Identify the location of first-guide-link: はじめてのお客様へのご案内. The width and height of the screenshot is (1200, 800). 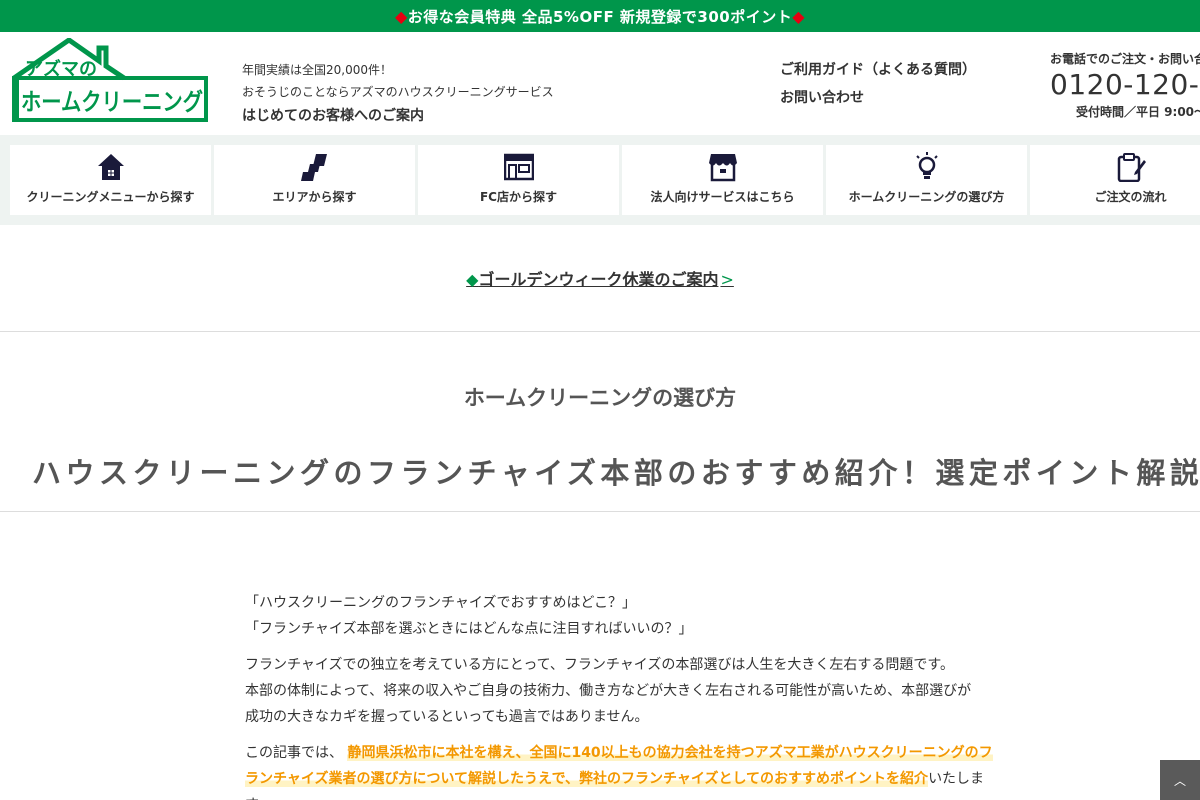
(398, 116).